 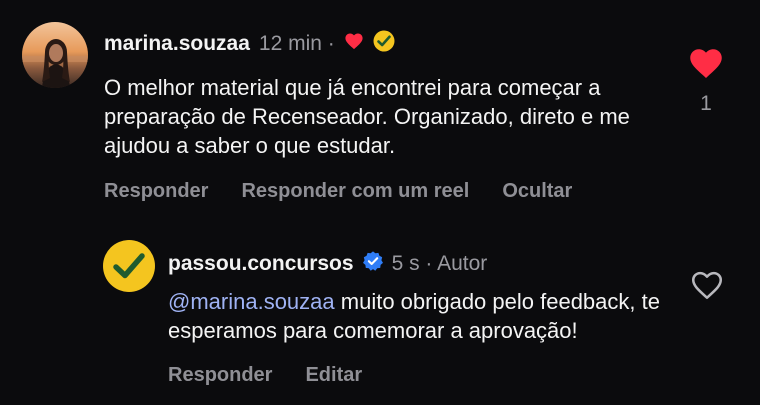 I want to click on reply-meta: 5 s · Autor, so click(x=440, y=264).